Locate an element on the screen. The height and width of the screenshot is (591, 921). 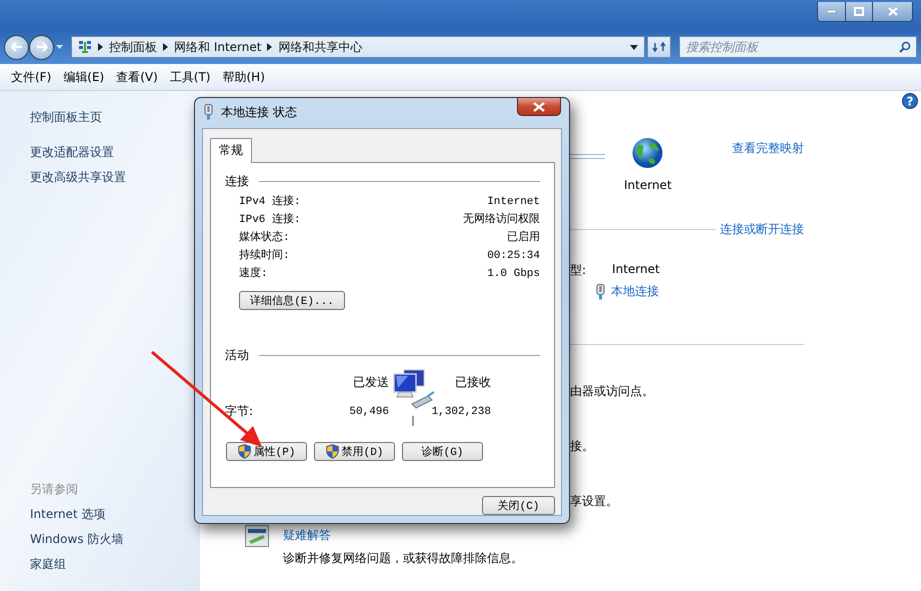
maximize-icon is located at coordinates (859, 11).